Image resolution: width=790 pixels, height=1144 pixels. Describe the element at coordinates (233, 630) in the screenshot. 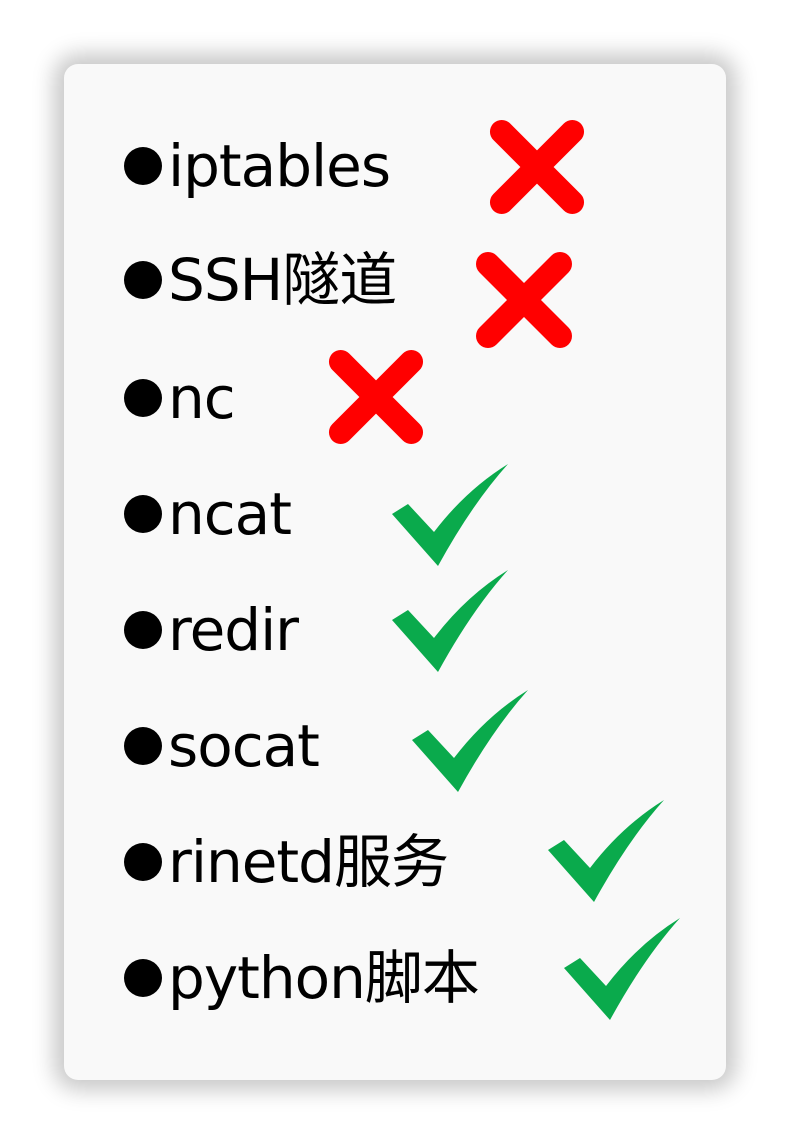

I see `item-label: redir` at that location.